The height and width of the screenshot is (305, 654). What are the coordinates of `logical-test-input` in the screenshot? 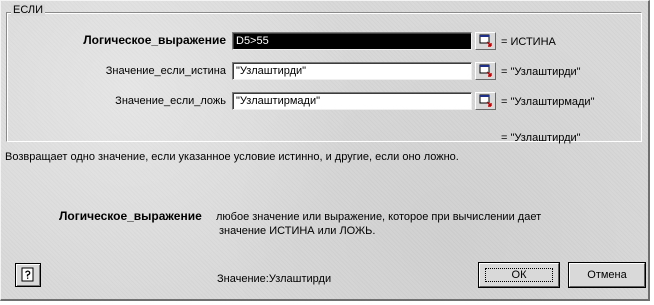 It's located at (352, 41).